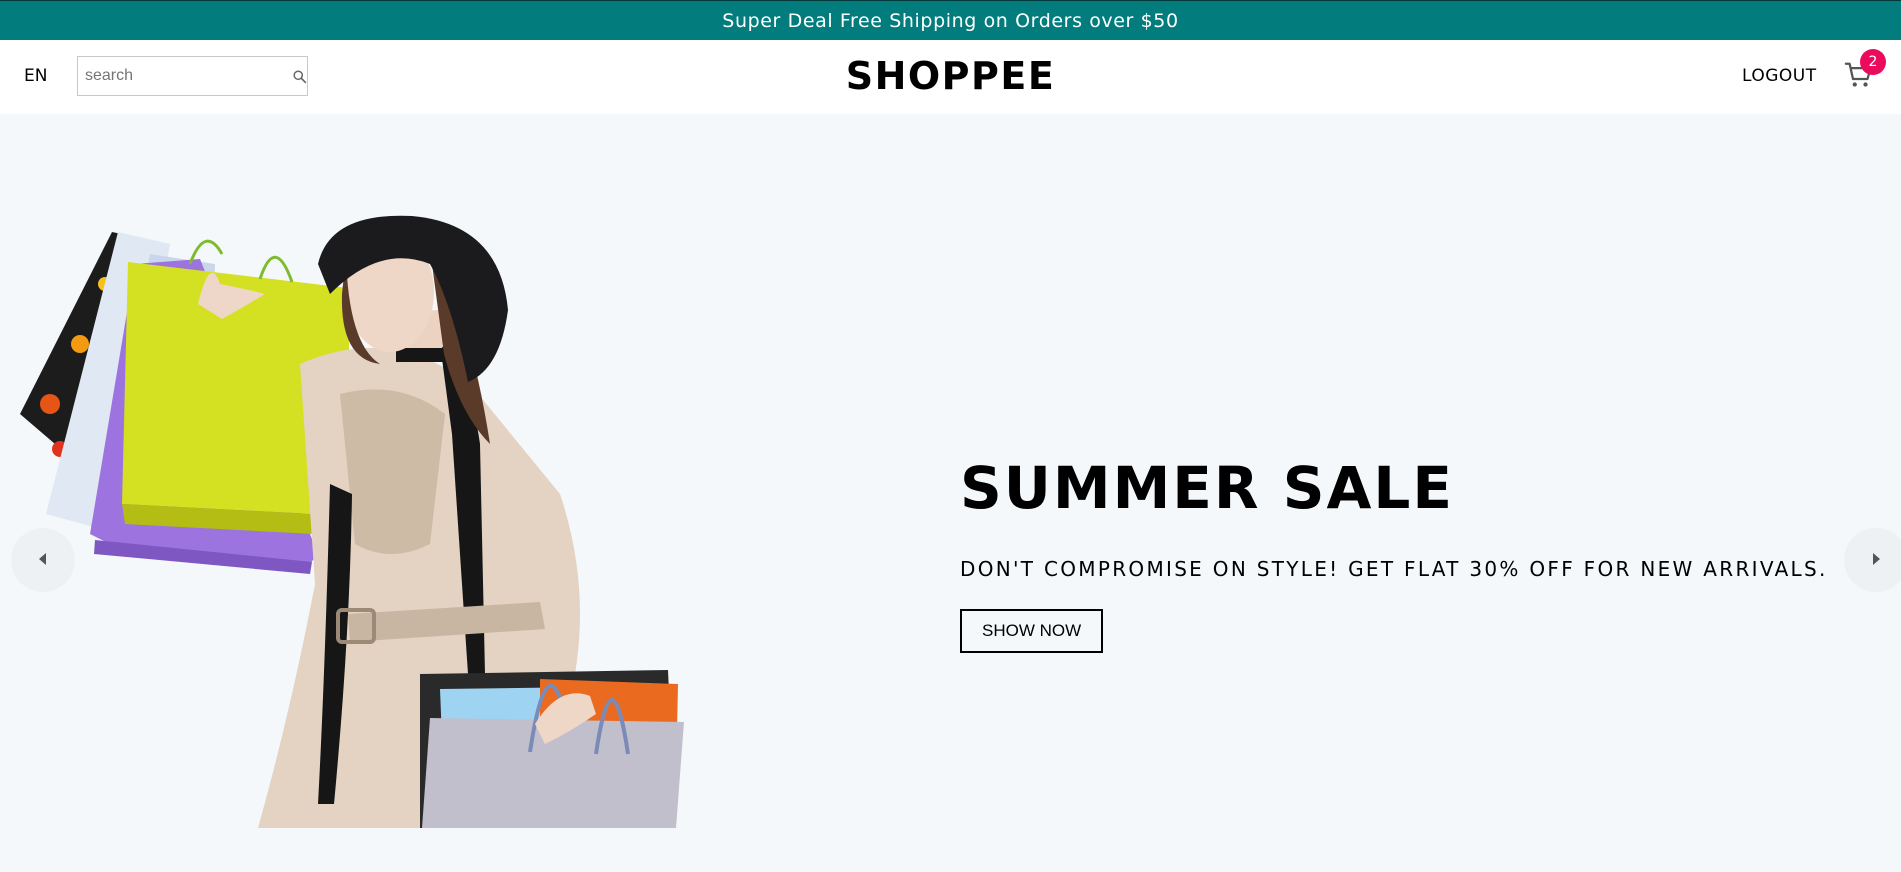  I want to click on next-slide-button, so click(1872, 560).